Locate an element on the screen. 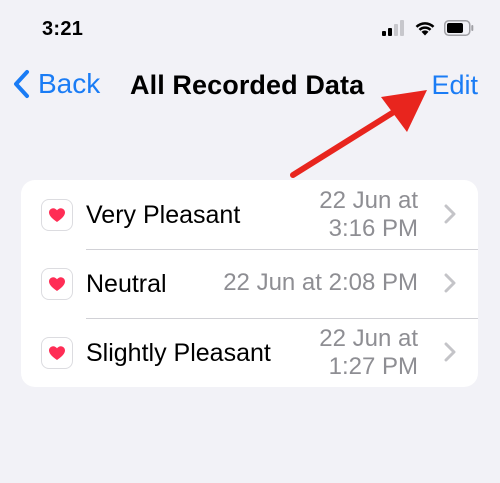 This screenshot has height=483, width=500. status-bar: 3:21 is located at coordinates (250, 30).